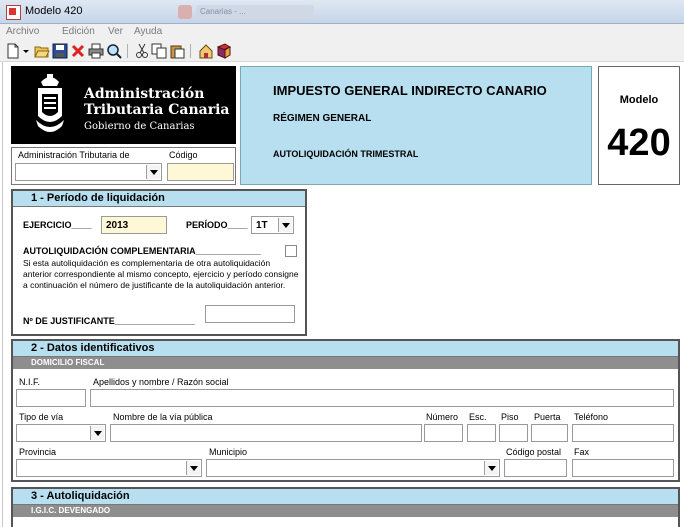 The width and height of the screenshot is (684, 527). Describe the element at coordinates (50, 103) in the screenshot. I see `canarias-emblem-icon` at that location.